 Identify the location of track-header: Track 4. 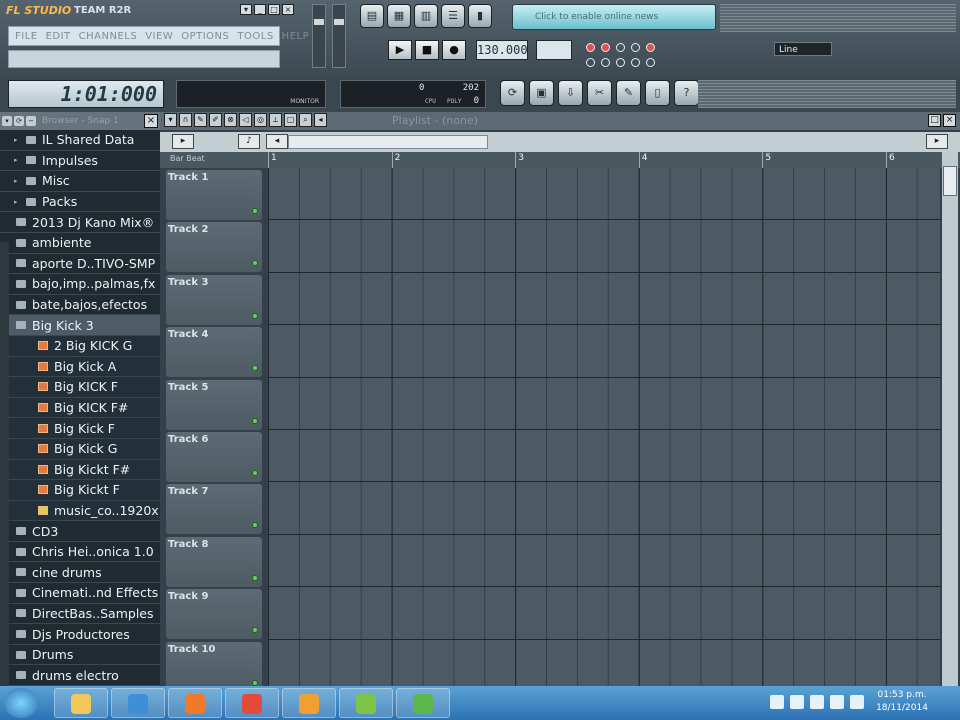
(214, 352).